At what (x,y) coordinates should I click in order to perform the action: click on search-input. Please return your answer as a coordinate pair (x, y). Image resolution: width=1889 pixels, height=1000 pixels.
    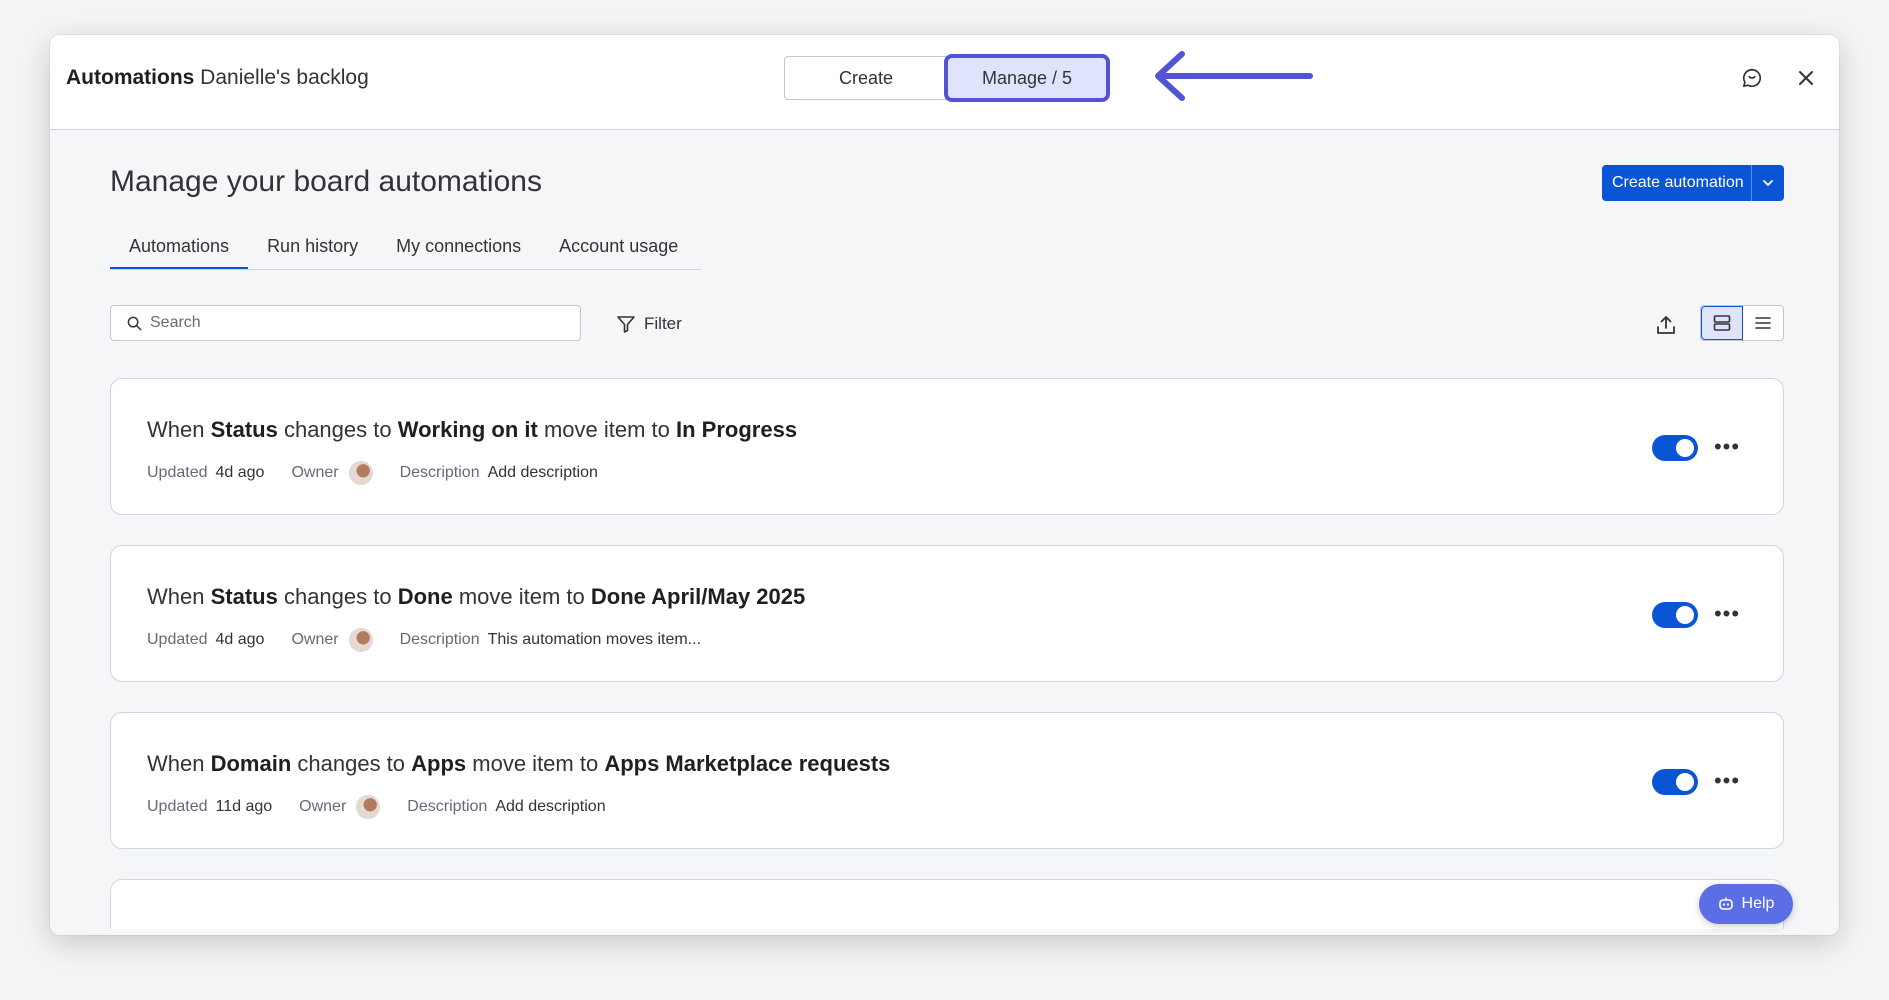
    Looking at the image, I should click on (347, 323).